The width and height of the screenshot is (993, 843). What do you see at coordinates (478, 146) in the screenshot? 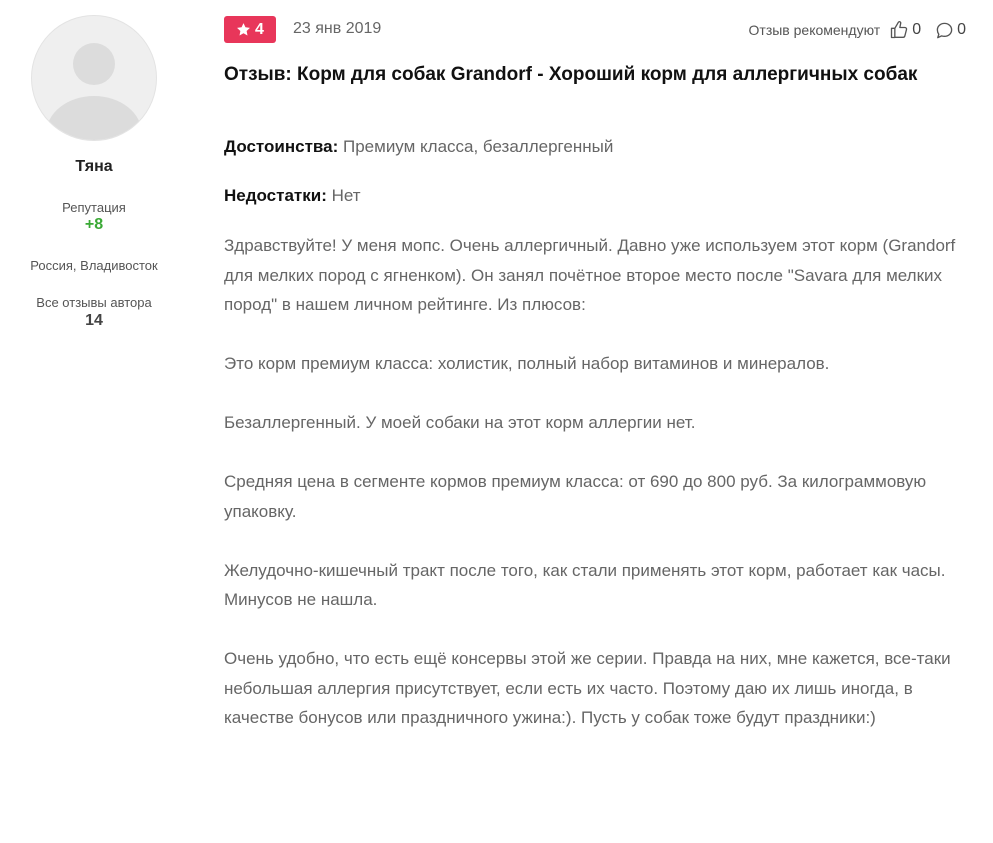
I see `pros-value: Премиум класса, безаллергенный` at bounding box center [478, 146].